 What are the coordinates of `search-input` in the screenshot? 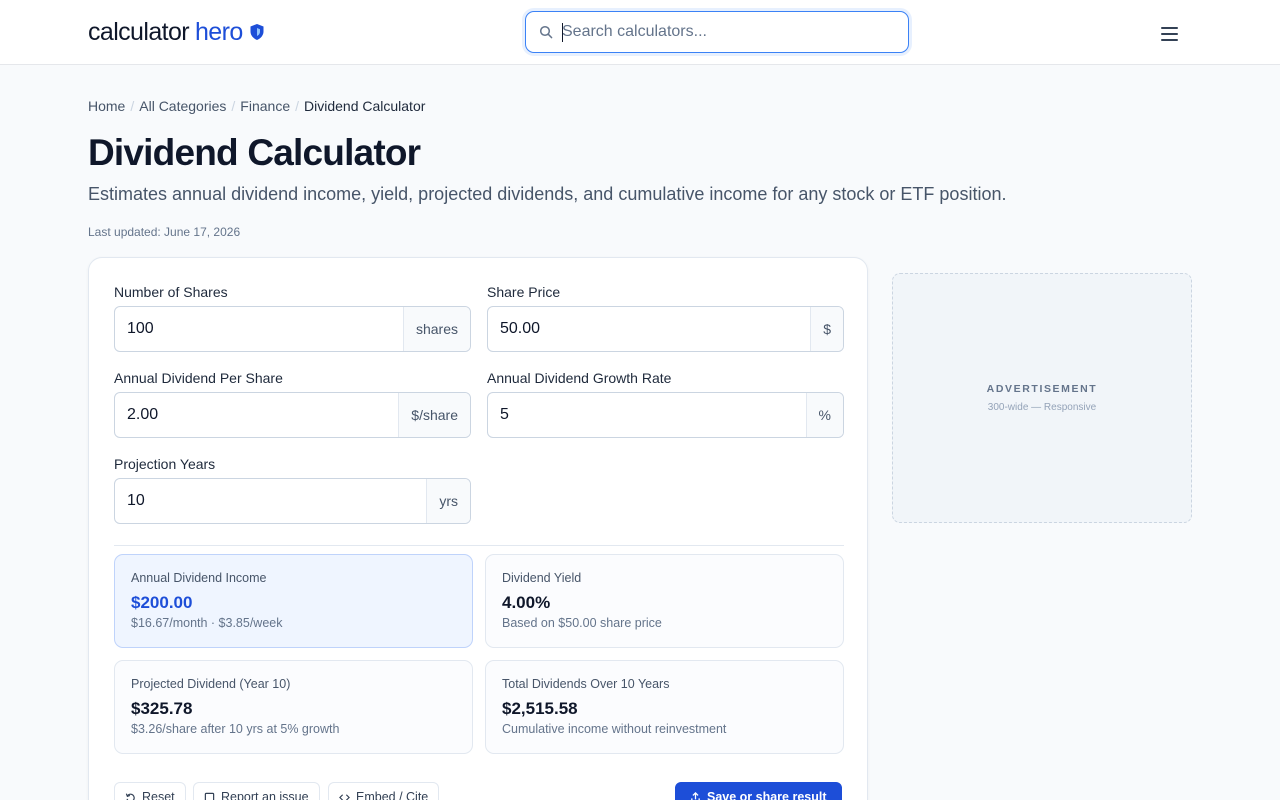 It's located at (727, 32).